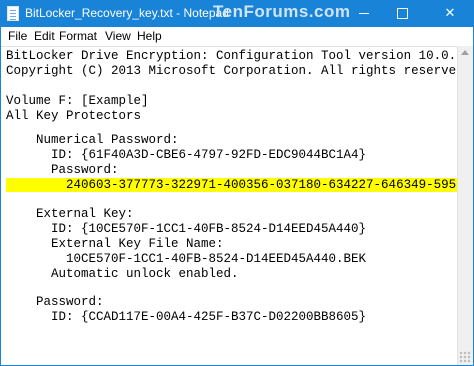  What do you see at coordinates (118, 36) in the screenshot?
I see `menu-view: View` at bounding box center [118, 36].